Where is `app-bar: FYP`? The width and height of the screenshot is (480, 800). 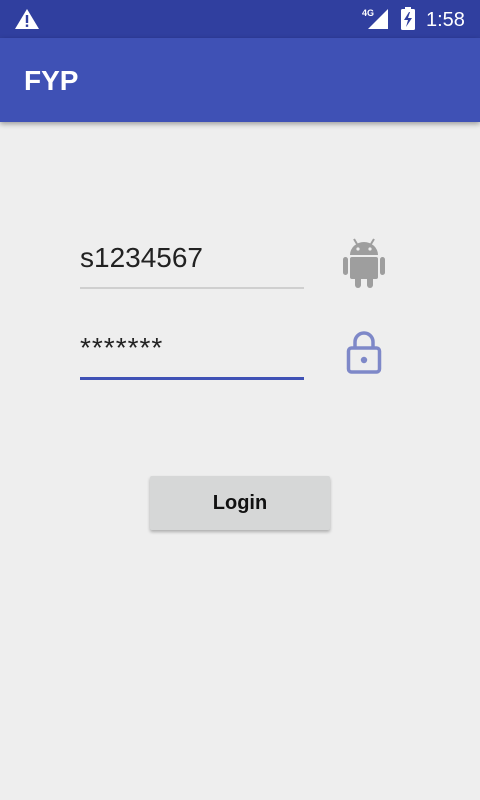
app-bar: FYP is located at coordinates (240, 80).